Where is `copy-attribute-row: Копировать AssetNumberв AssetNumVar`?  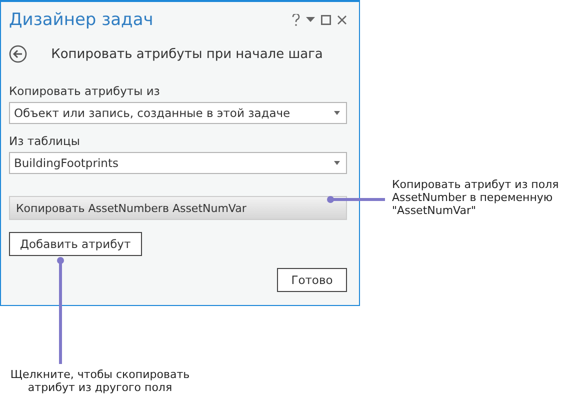 copy-attribute-row: Копировать AssetNumberв AssetNumVar is located at coordinates (178, 208).